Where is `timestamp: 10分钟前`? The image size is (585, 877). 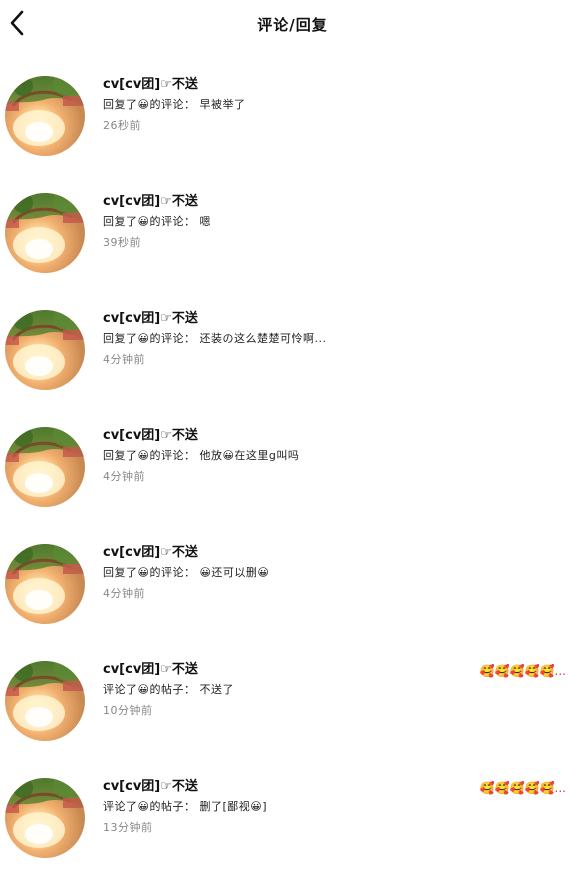 timestamp: 10分钟前 is located at coordinates (128, 710).